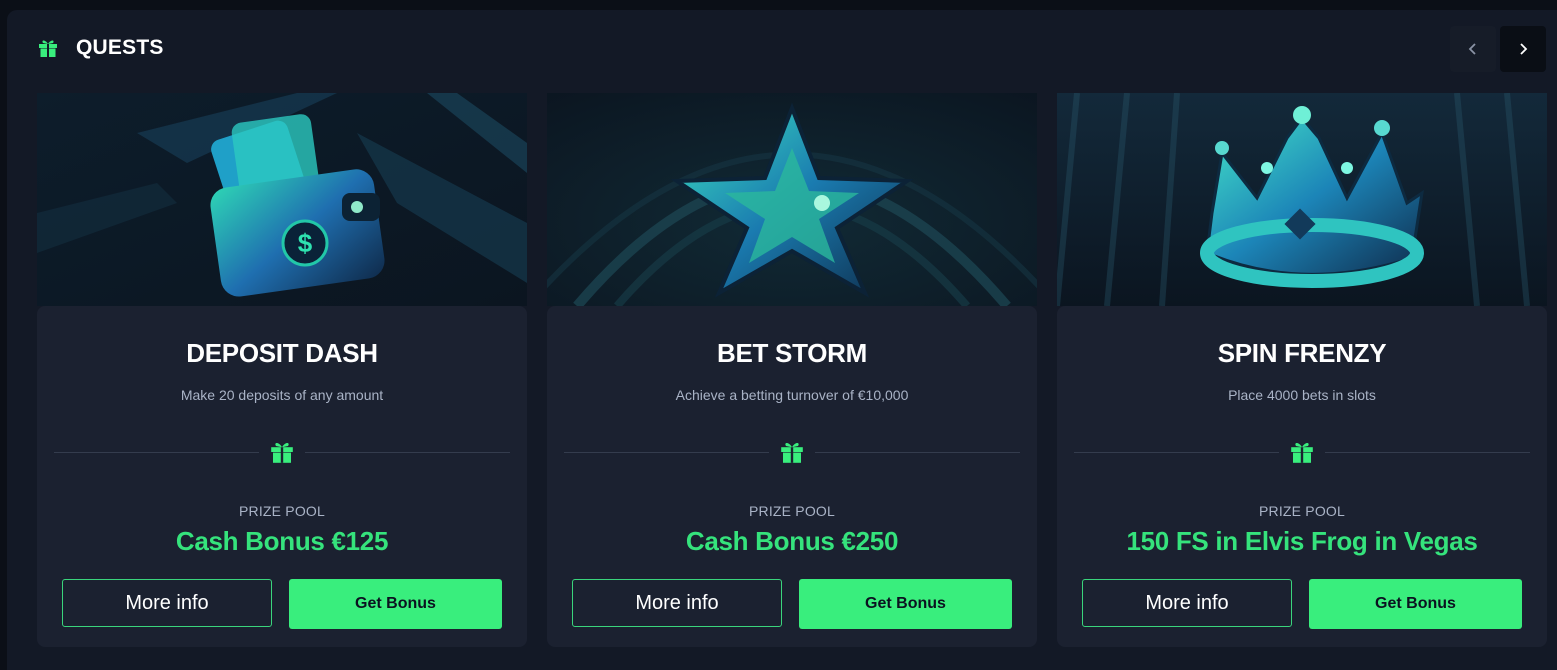 This screenshot has width=1557, height=670. I want to click on quest-art: $, so click(282, 199).